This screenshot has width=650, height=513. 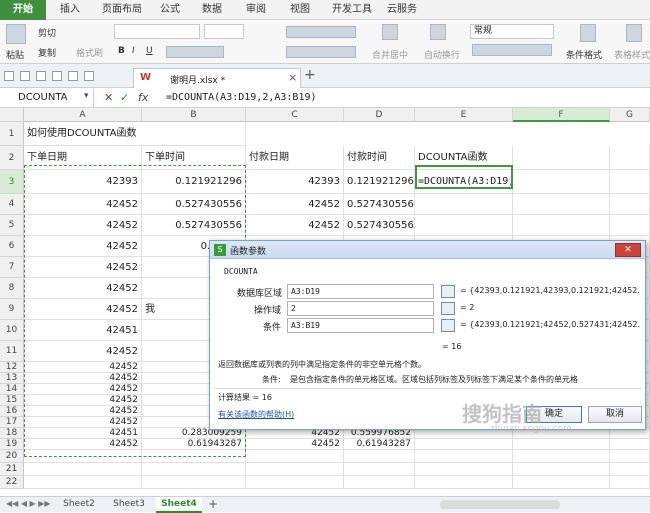 I want to click on row-header: 20, so click(x=12, y=456).